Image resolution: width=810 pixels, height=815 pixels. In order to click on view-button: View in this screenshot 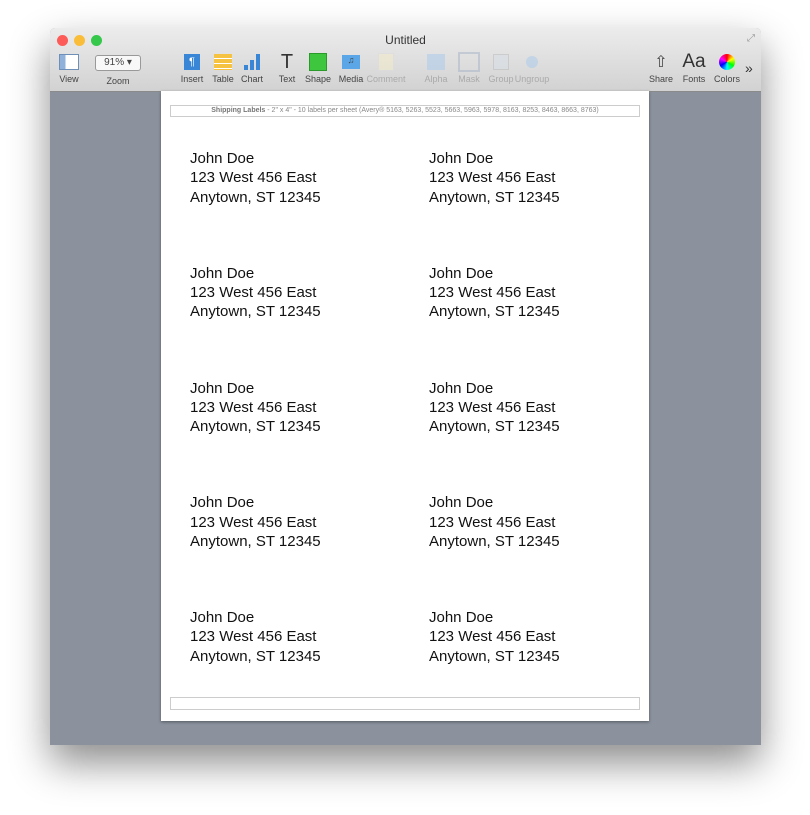, I will do `click(69, 68)`.